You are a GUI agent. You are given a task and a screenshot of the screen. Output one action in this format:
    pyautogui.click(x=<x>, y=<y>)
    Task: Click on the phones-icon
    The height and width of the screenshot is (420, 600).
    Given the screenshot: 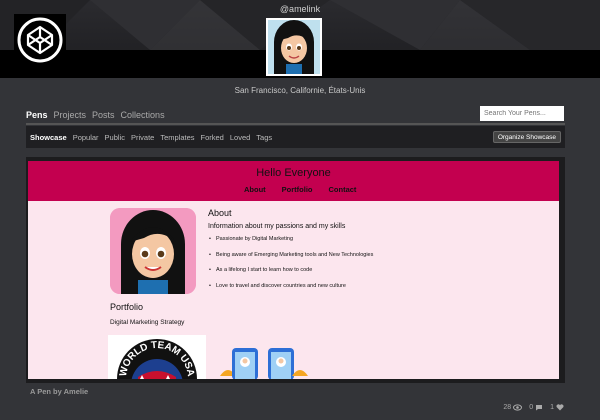 What is the action you would take?
    pyautogui.click(x=264, y=363)
    